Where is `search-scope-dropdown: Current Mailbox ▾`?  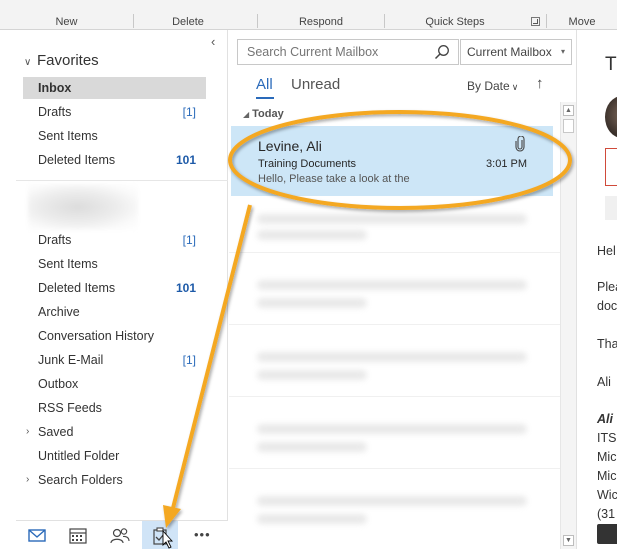 search-scope-dropdown: Current Mailbox ▾ is located at coordinates (516, 52).